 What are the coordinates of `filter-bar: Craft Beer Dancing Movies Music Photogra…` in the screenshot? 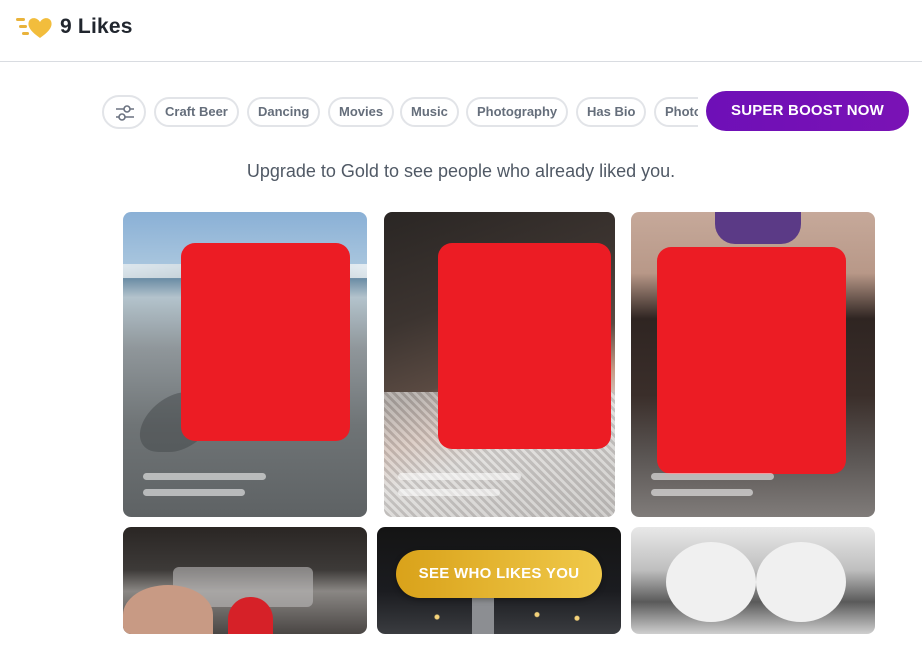 It's located at (400, 112).